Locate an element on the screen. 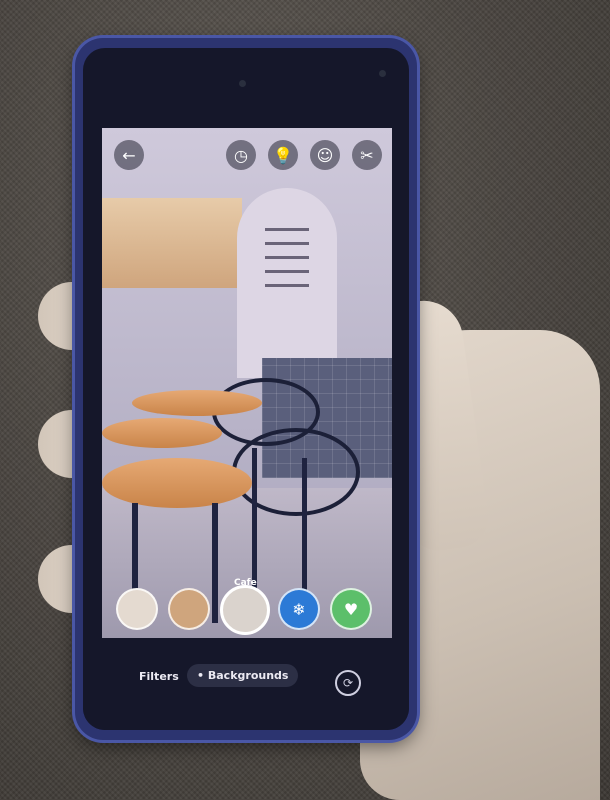 Image resolution: width=610 pixels, height=800 pixels. filter-thumb: ❄ is located at coordinates (299, 609).